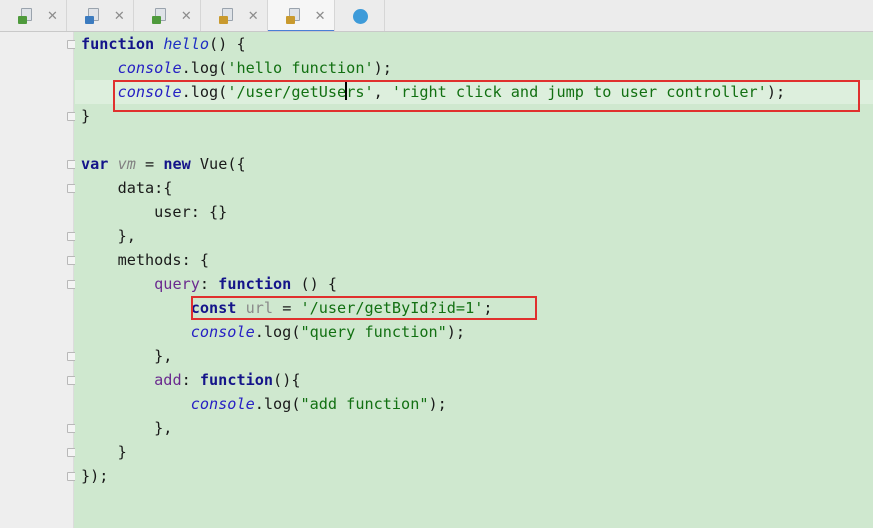 This screenshot has width=873, height=528. Describe the element at coordinates (163, 164) in the screenshot. I see `code-text: var vm = new Vue({` at that location.